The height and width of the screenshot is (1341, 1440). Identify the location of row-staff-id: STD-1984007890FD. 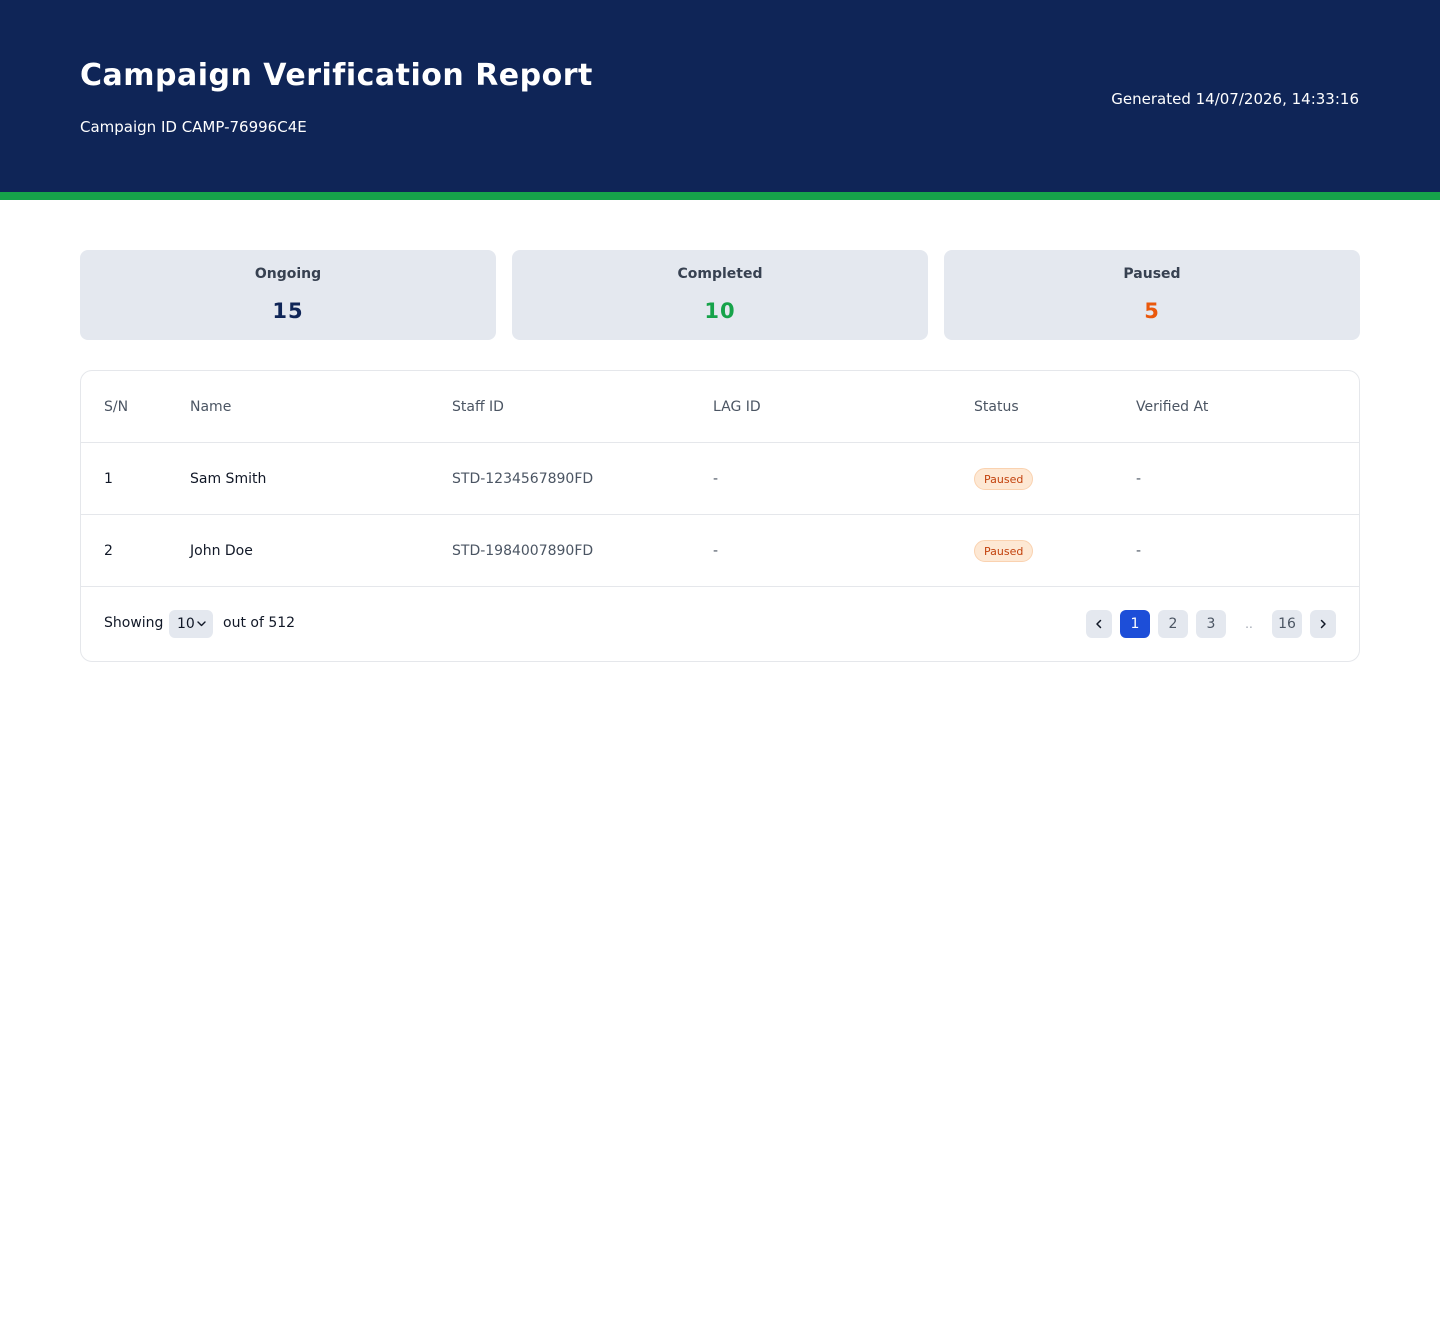
(523, 551).